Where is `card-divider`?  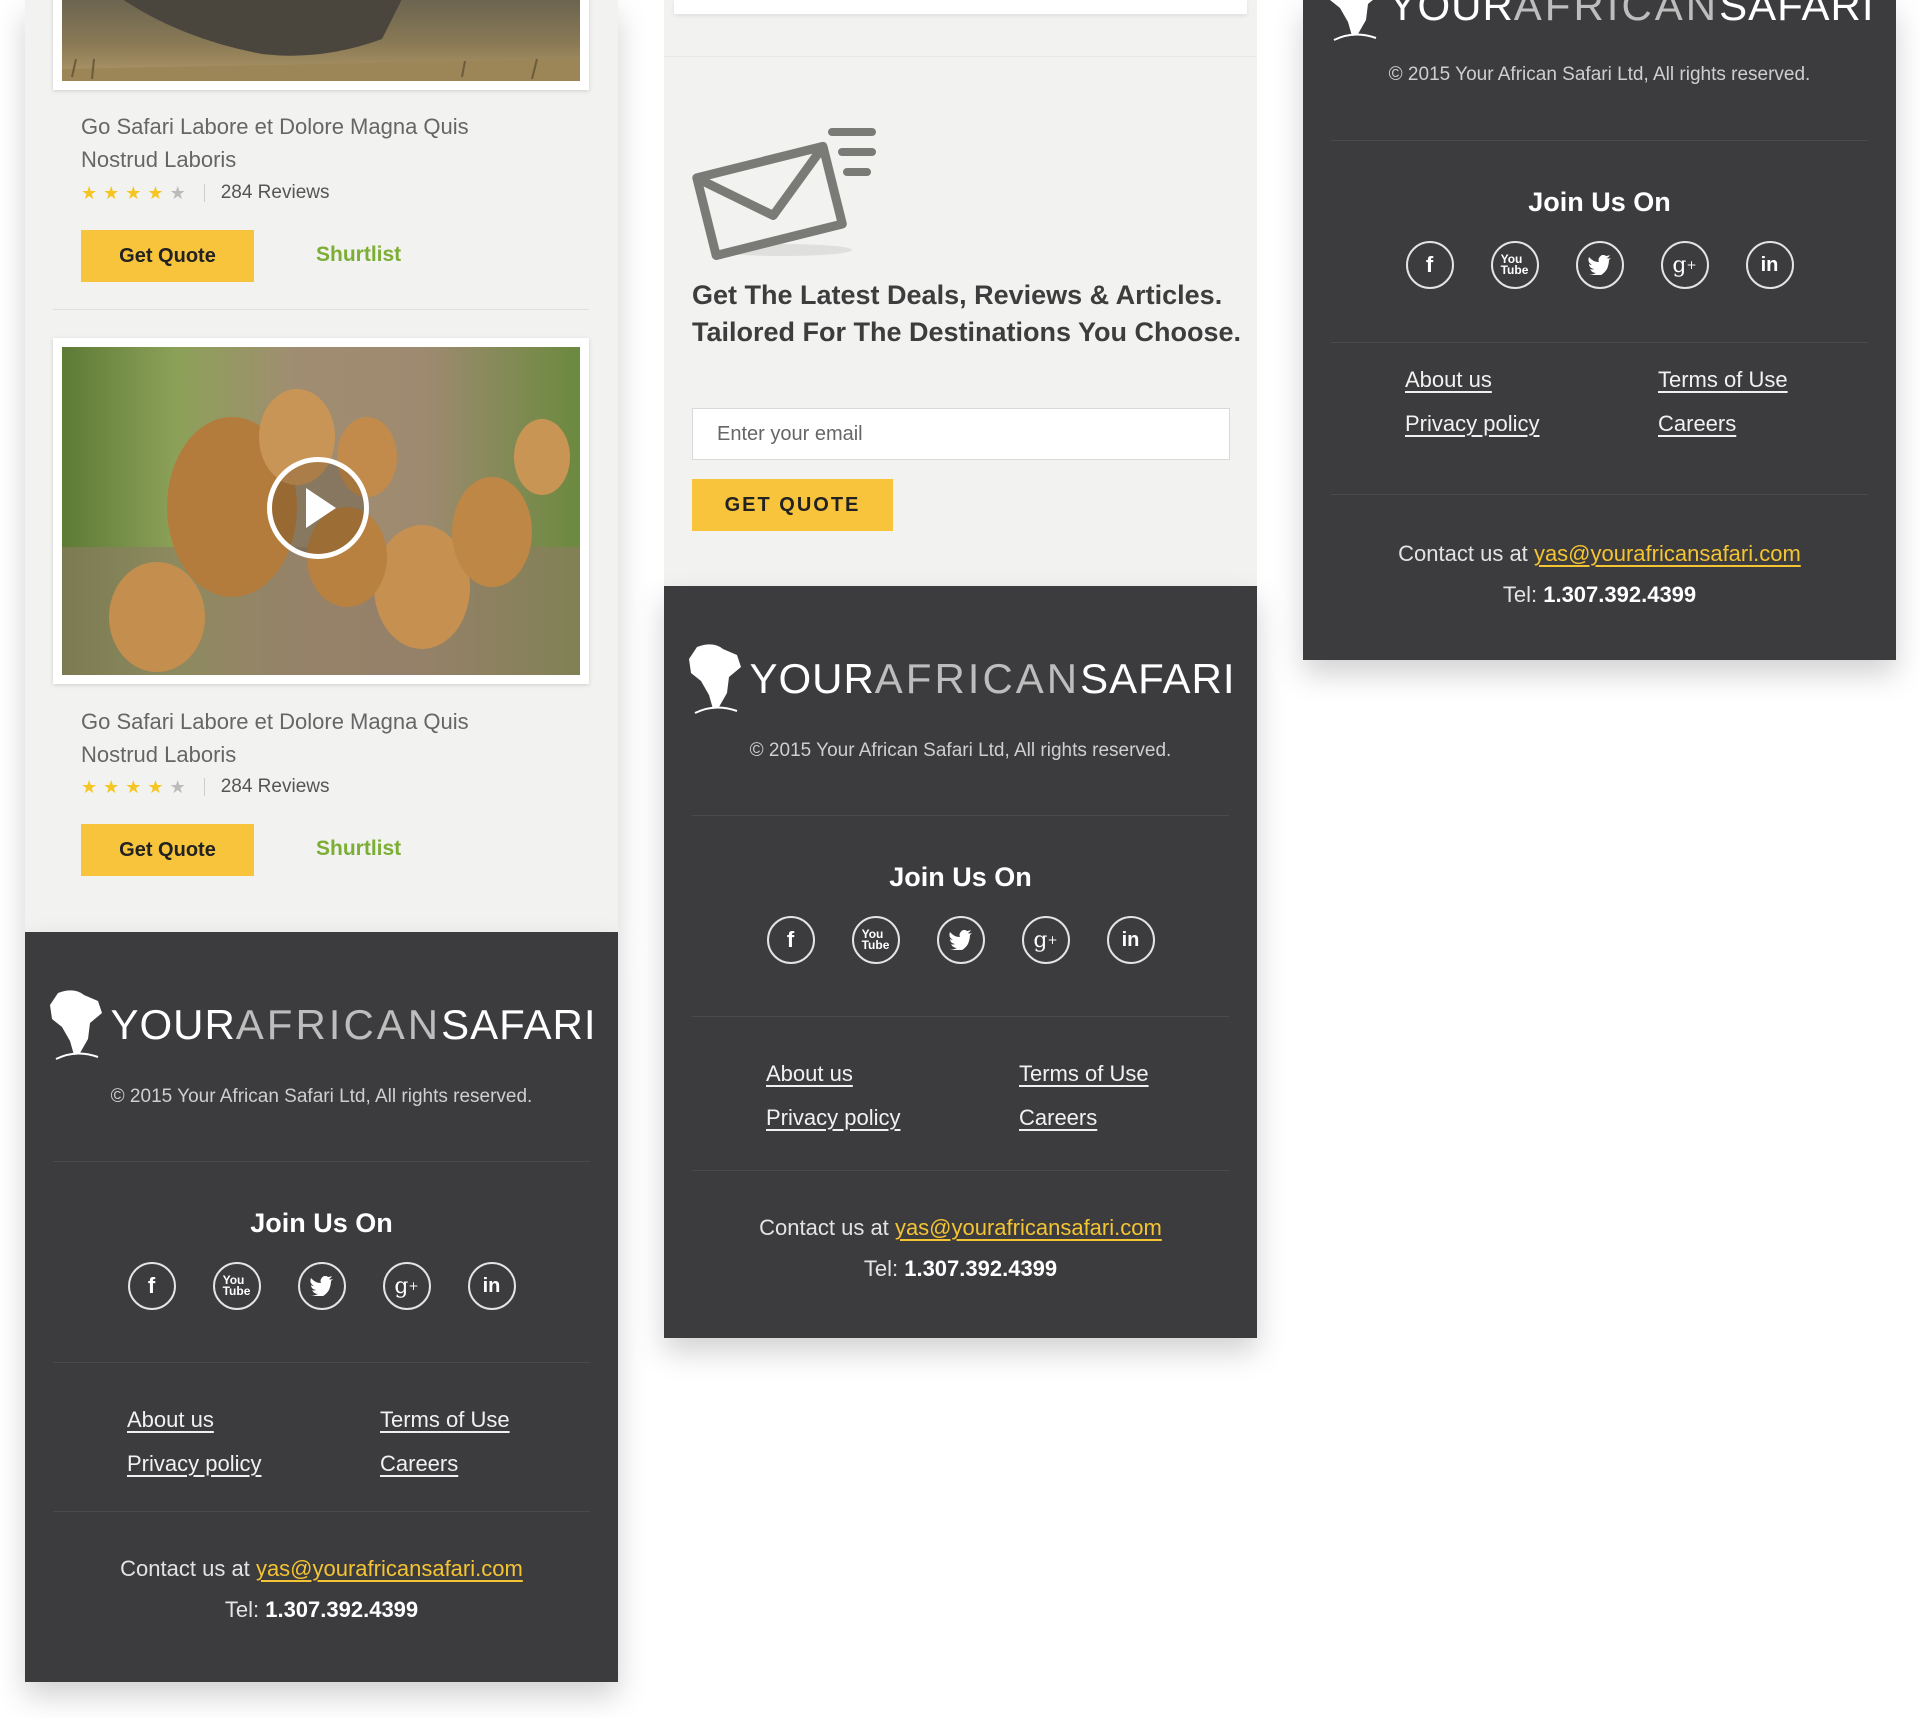 card-divider is located at coordinates (321, 309).